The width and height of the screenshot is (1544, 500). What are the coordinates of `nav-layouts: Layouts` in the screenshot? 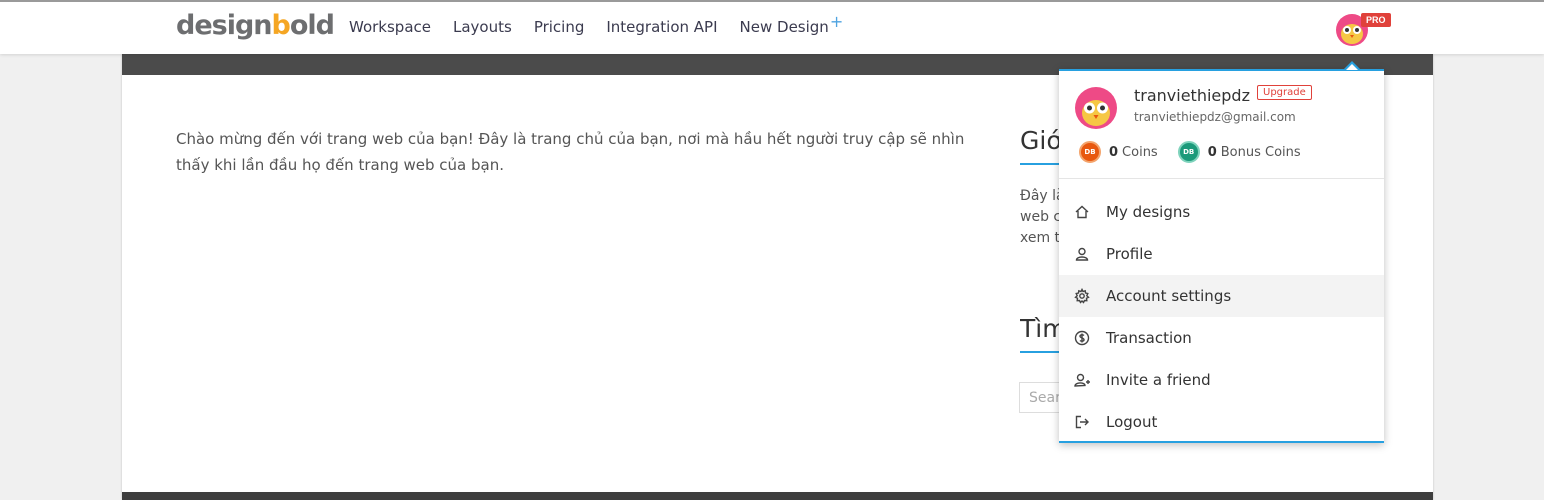 It's located at (482, 27).